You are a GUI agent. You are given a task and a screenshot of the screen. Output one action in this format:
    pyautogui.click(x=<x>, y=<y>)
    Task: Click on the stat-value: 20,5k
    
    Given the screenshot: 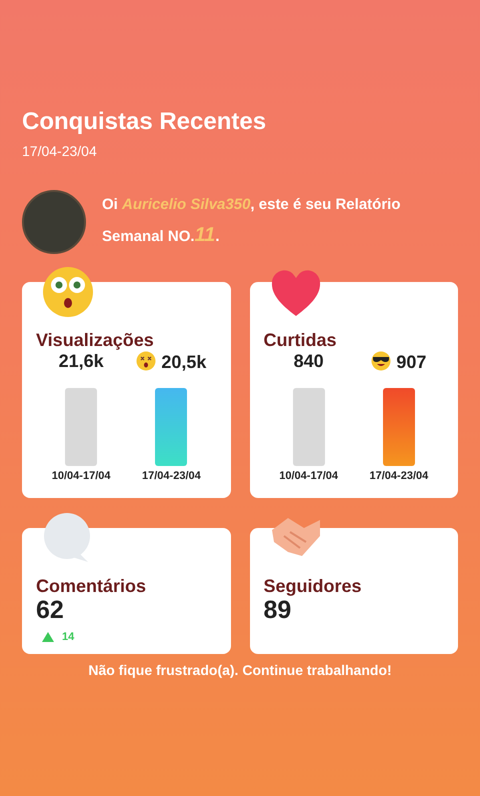 What is the action you would take?
    pyautogui.click(x=183, y=362)
    